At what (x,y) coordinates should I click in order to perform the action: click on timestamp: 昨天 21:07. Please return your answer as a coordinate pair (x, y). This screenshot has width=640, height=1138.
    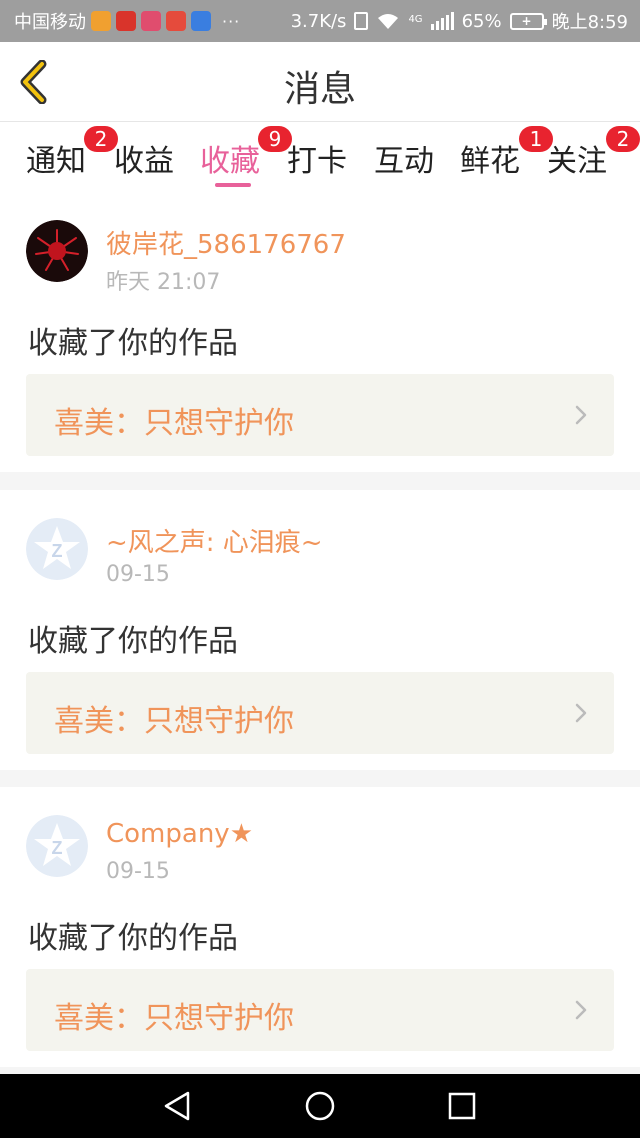
    Looking at the image, I should click on (163, 282).